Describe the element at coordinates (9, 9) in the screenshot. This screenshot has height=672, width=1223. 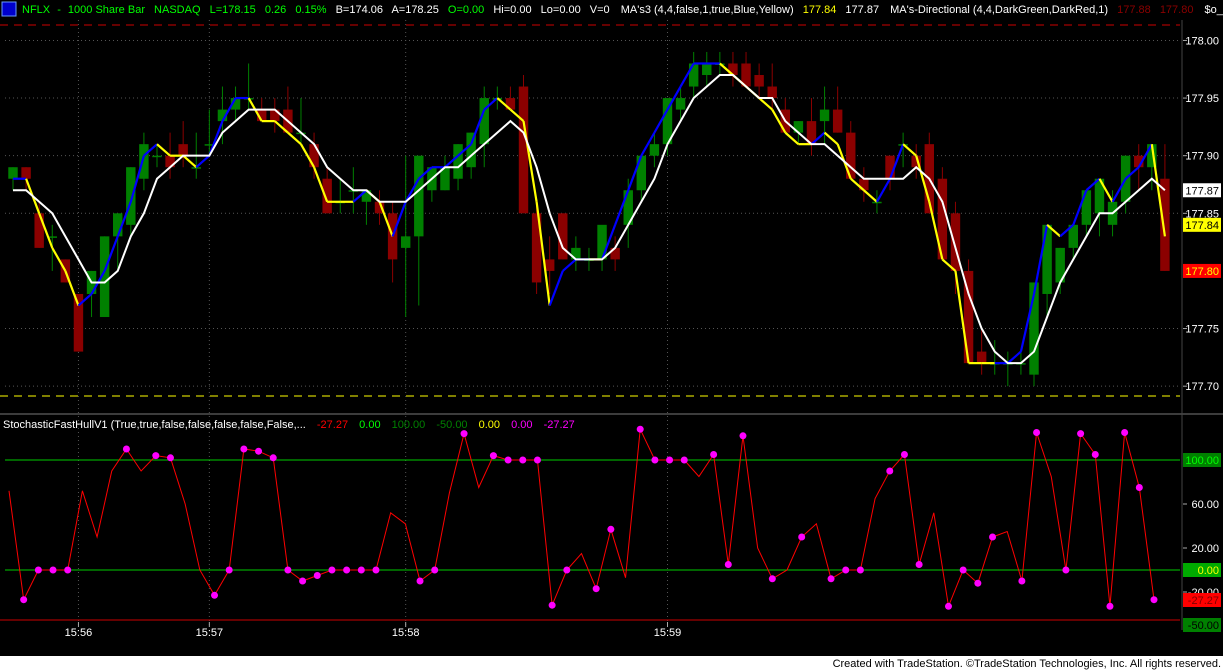
I see `symbol-icon` at that location.